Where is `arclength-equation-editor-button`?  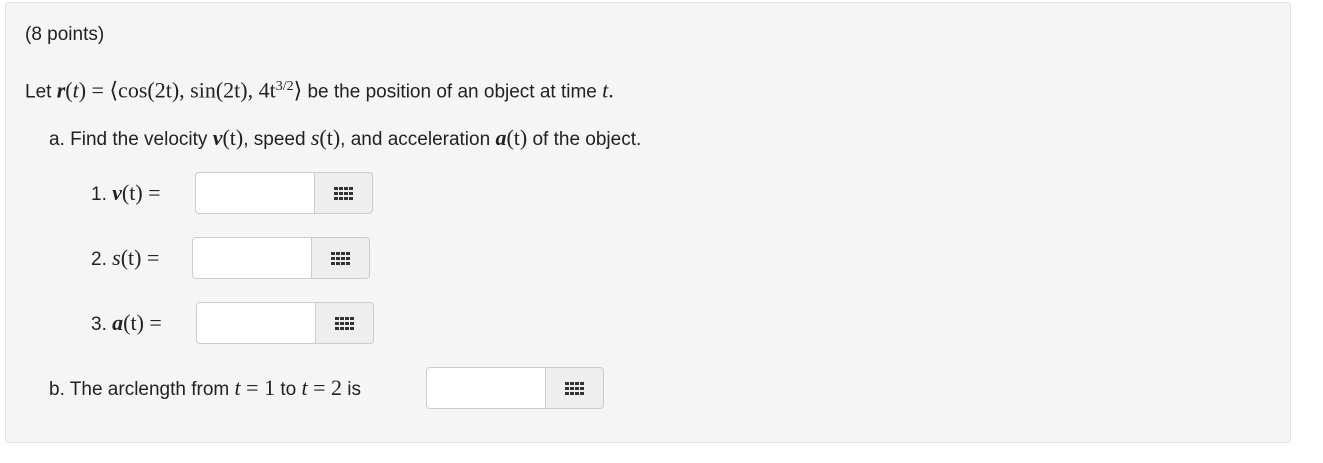 arclength-equation-editor-button is located at coordinates (575, 388).